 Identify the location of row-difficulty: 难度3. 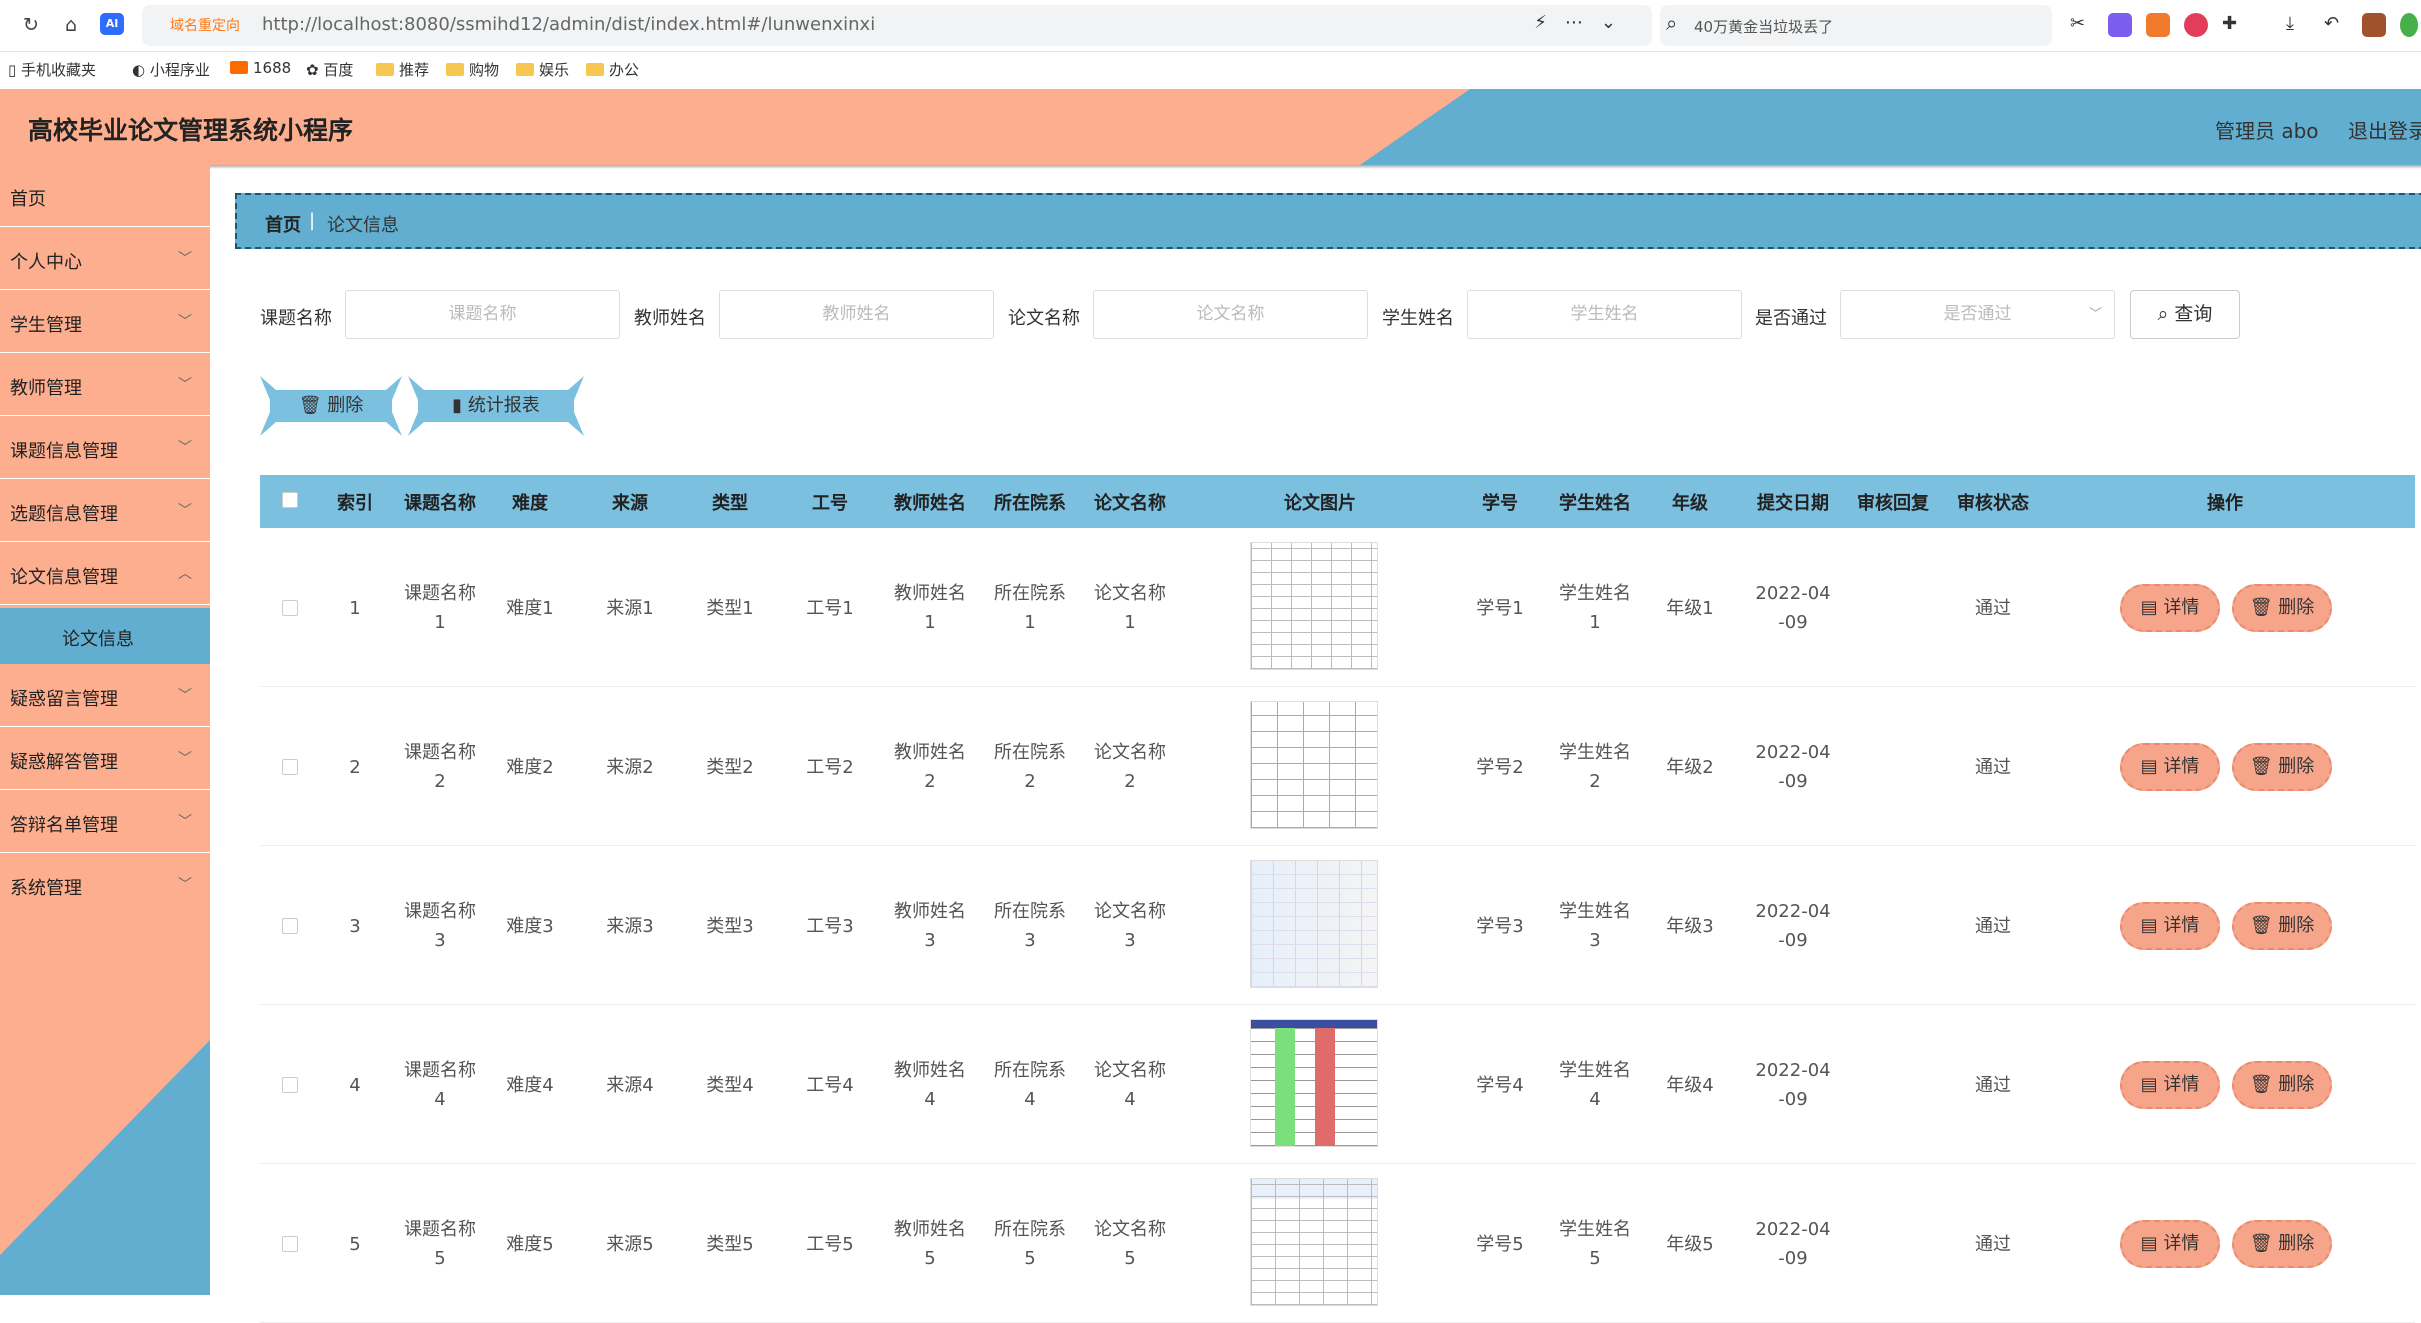
(530, 926).